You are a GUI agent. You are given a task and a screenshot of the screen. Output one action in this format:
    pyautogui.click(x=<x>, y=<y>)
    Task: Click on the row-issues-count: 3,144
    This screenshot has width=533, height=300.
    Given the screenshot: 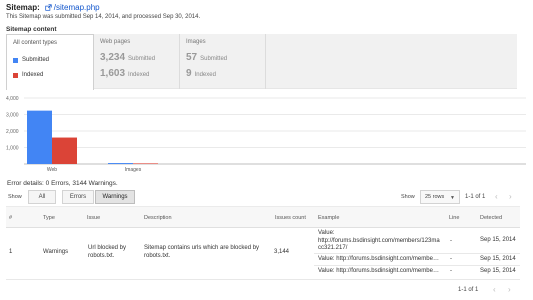 What is the action you would take?
    pyautogui.click(x=282, y=252)
    